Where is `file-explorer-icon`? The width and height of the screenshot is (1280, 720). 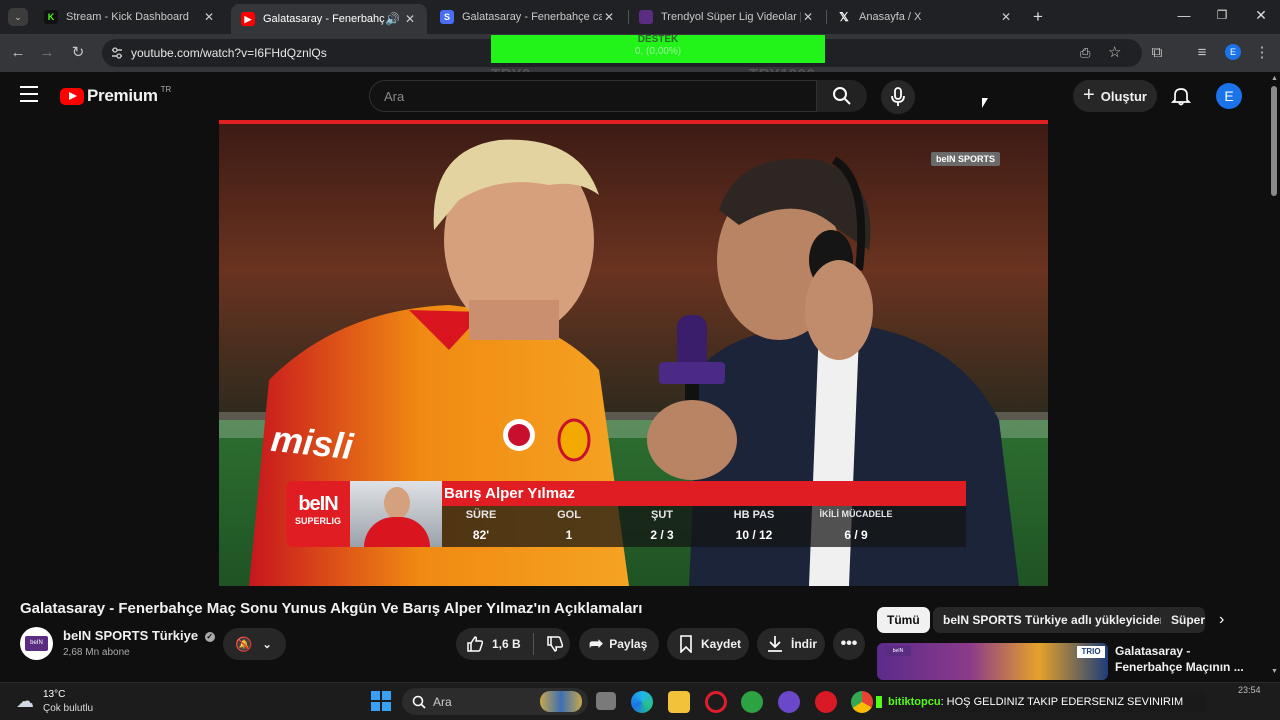
file-explorer-icon is located at coordinates (679, 702).